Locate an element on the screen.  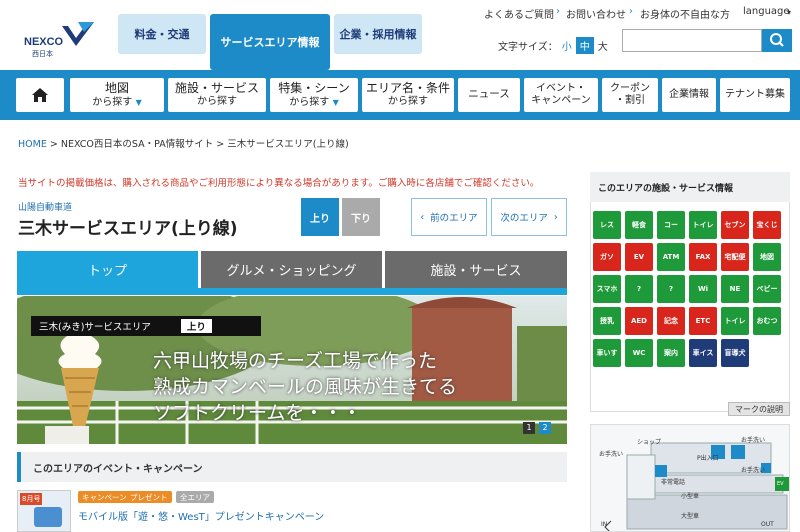
facility-heading: このエリアの施設・サービス情報 is located at coordinates (690, 187).